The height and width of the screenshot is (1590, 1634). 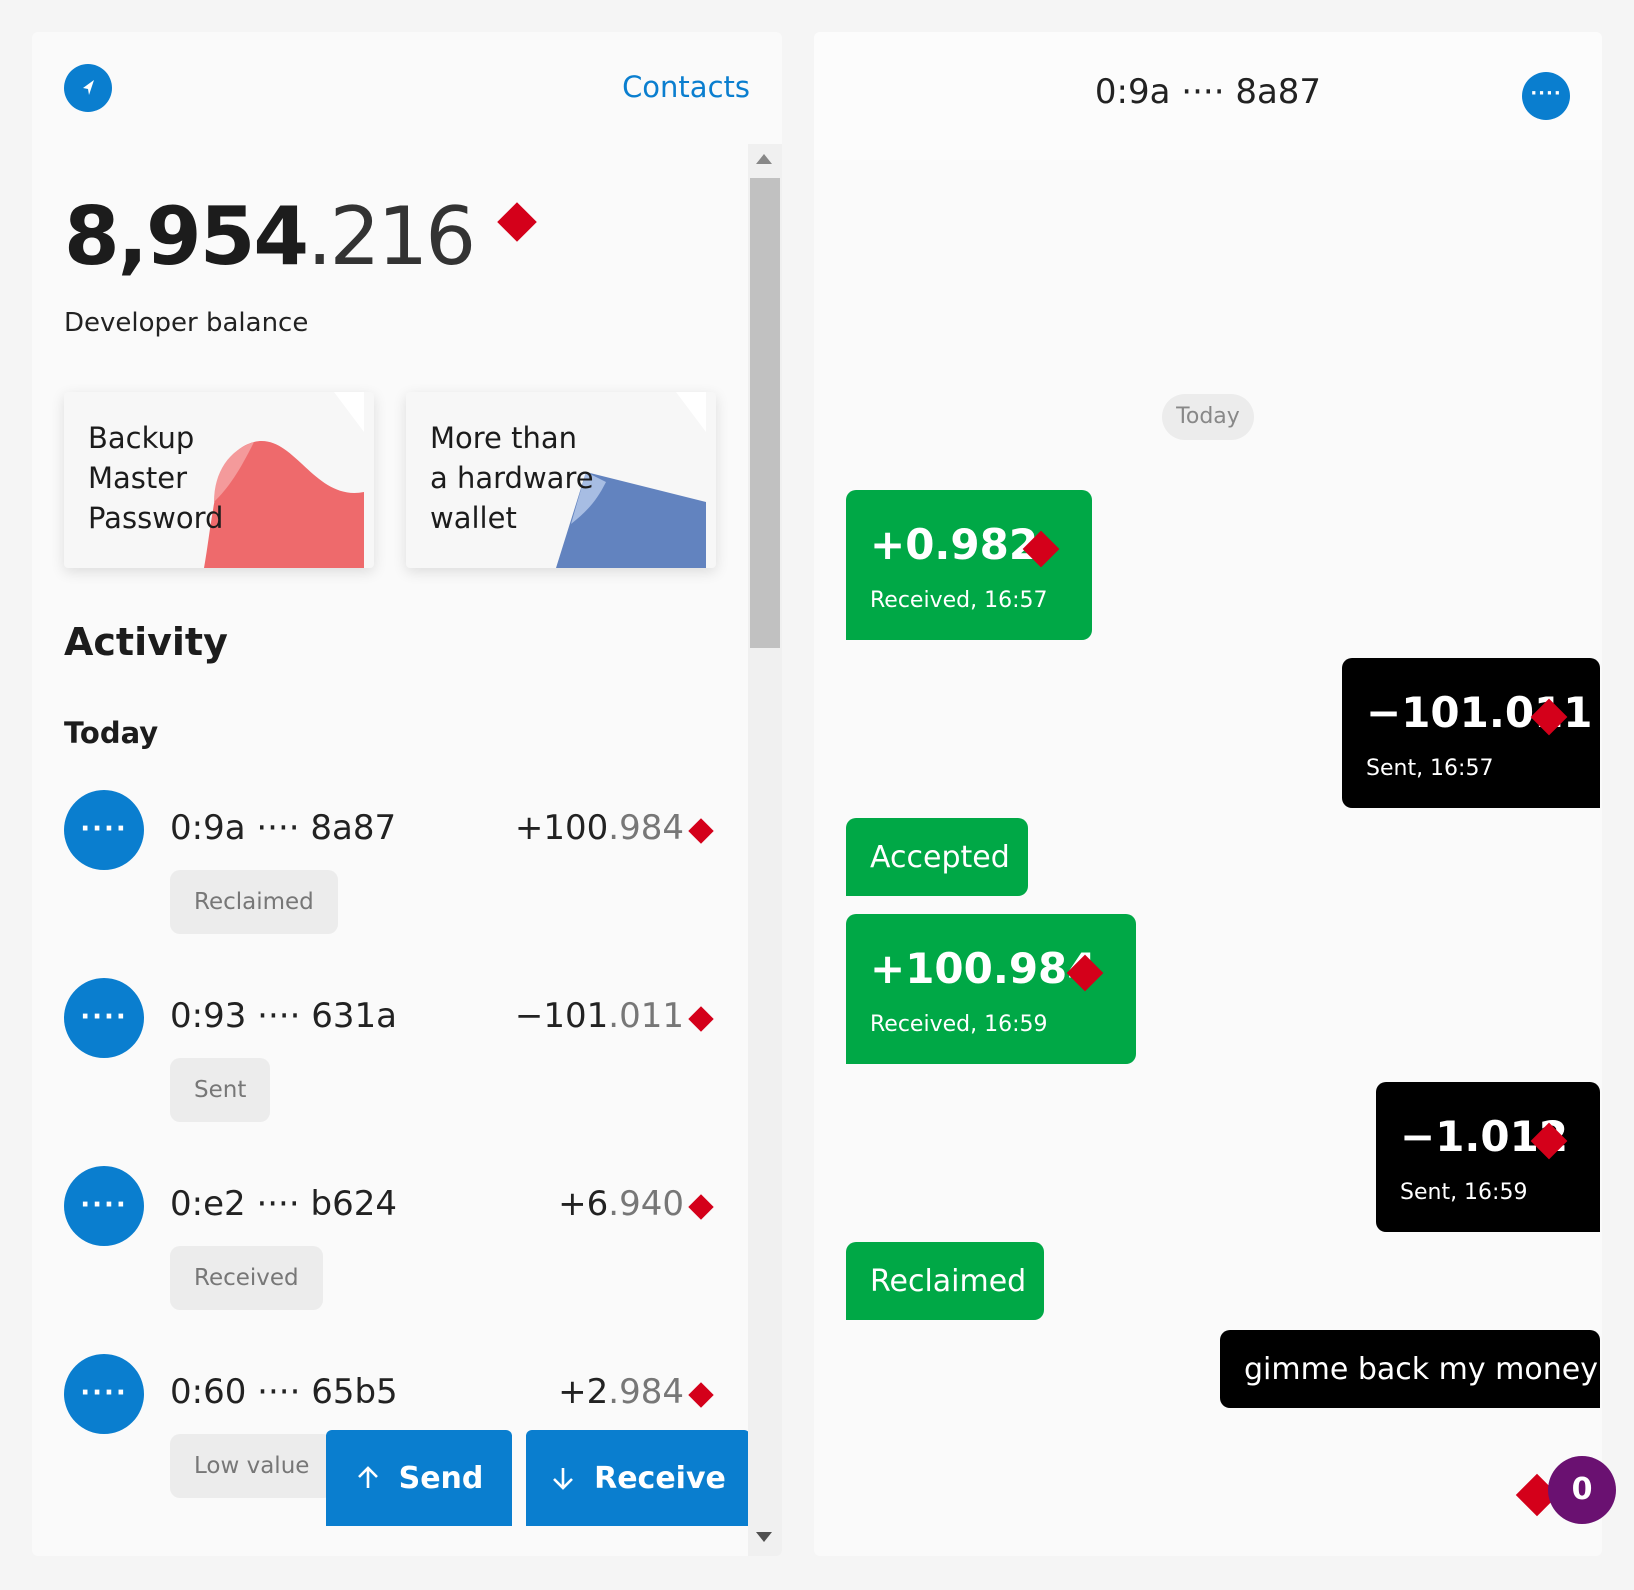 What do you see at coordinates (404, 1053) in the screenshot?
I see `transaction-row: ···· 0:93 ···· 631a −101.011 Sent` at bounding box center [404, 1053].